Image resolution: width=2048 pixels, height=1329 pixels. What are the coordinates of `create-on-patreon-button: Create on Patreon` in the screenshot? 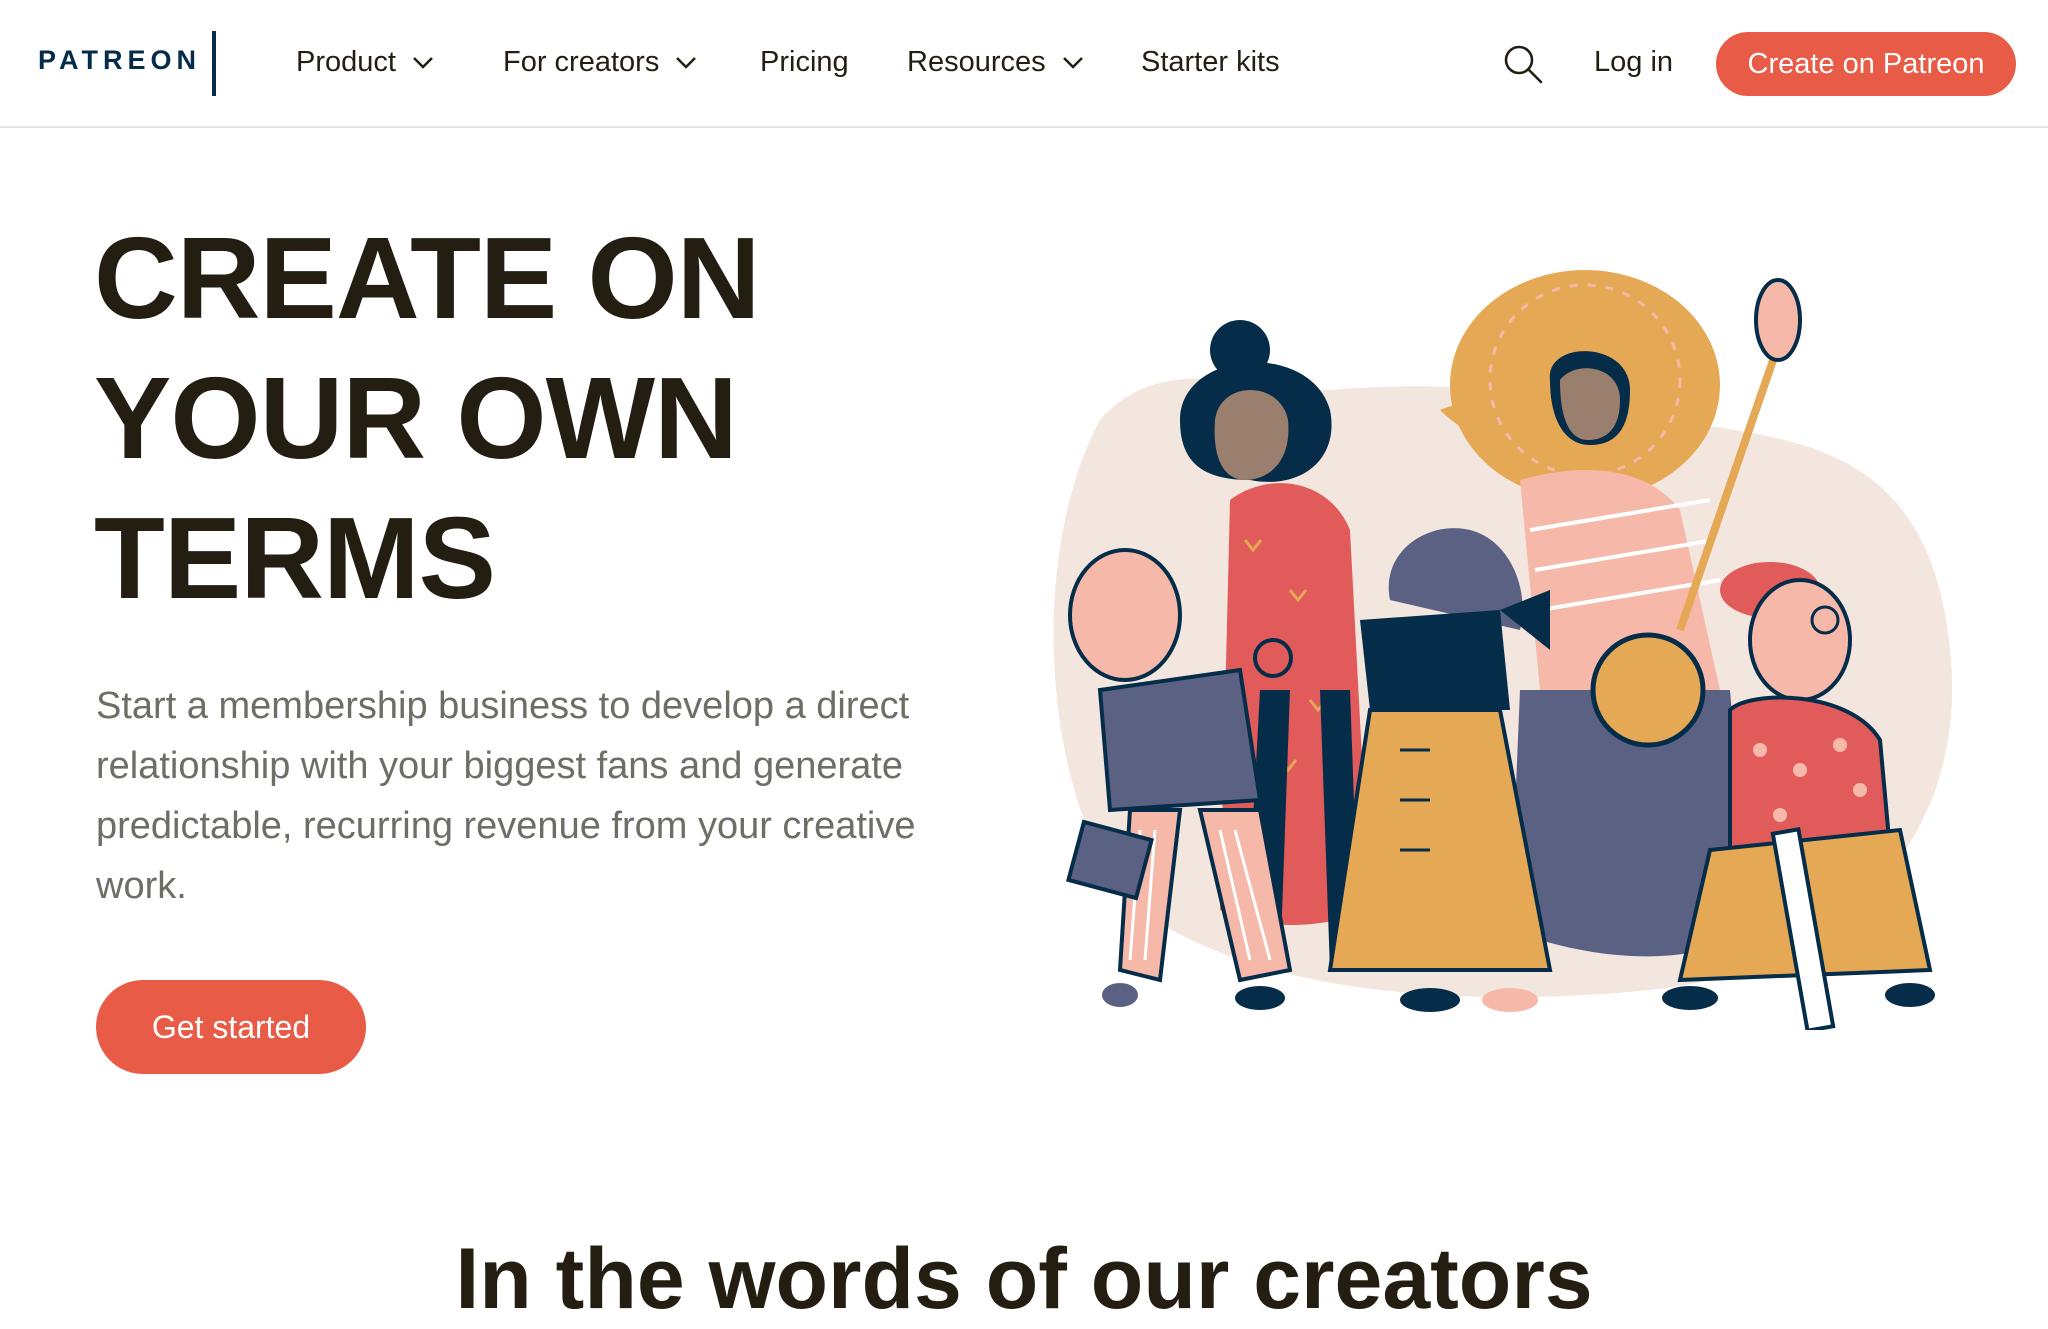 It's located at (1866, 64).